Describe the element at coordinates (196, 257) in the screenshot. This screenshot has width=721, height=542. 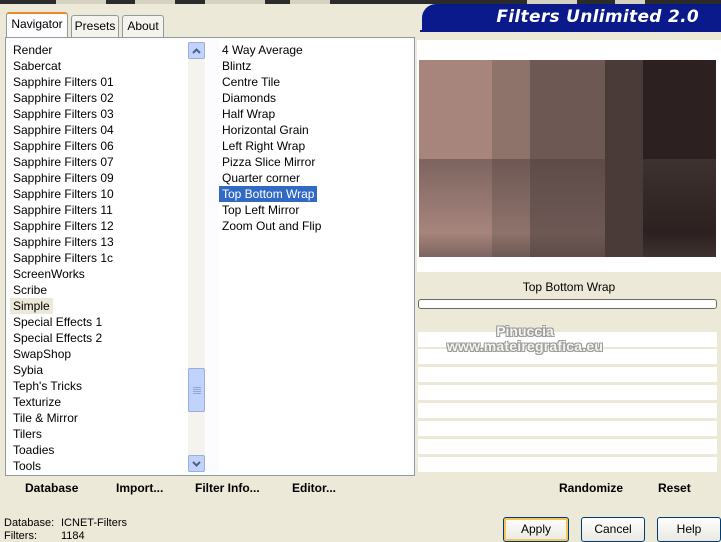
I see `category-scrollbar` at that location.